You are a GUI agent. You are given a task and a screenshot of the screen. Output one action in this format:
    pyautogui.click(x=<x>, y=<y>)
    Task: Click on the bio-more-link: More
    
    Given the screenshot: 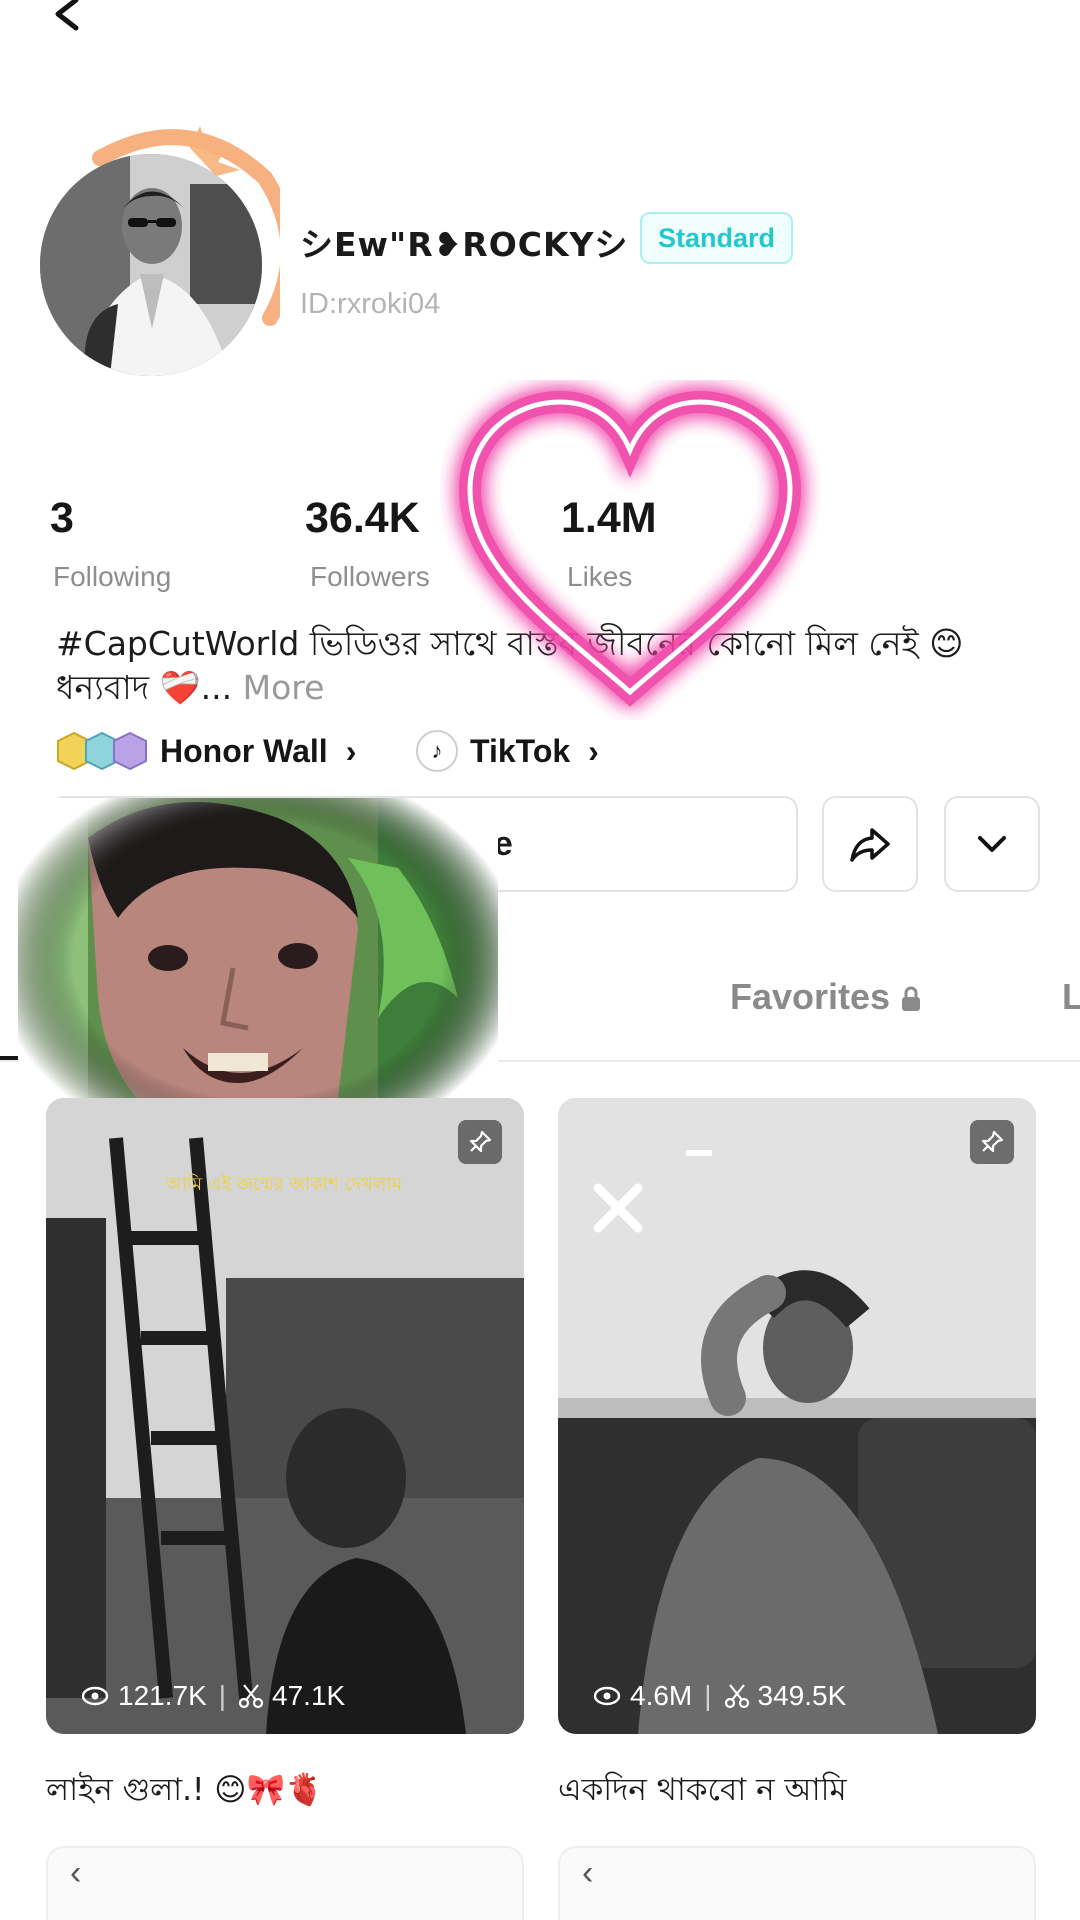 What is the action you would take?
    pyautogui.click(x=284, y=687)
    